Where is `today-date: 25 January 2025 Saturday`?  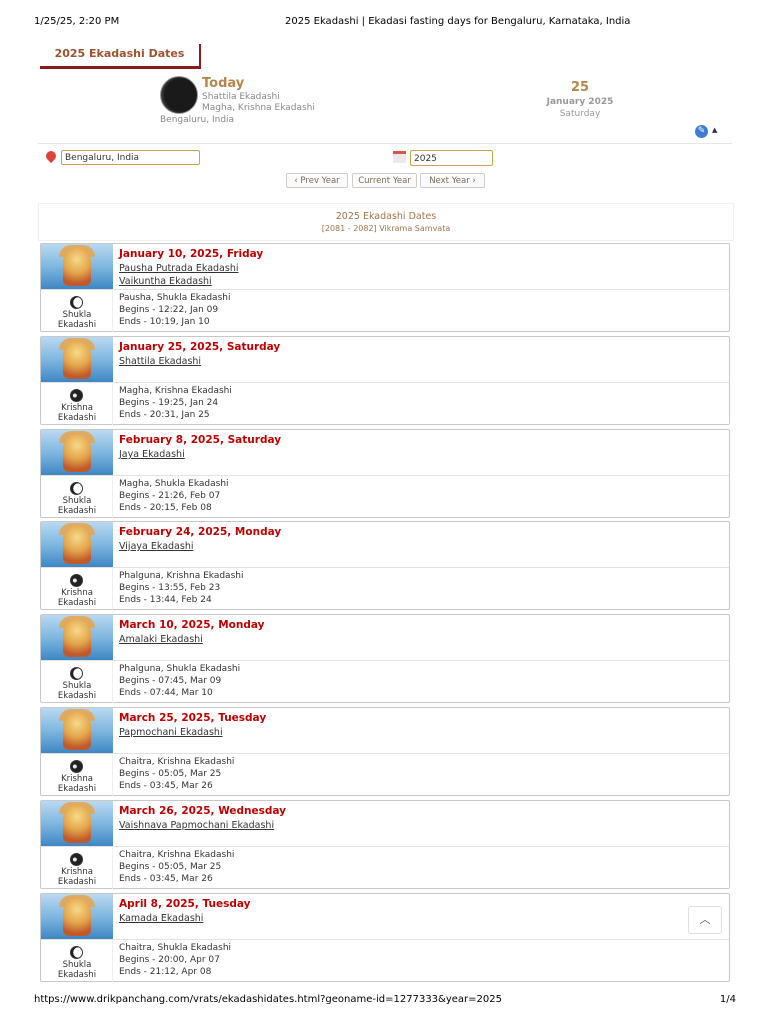
today-date: 25 January 2025 Saturday is located at coordinates (580, 100).